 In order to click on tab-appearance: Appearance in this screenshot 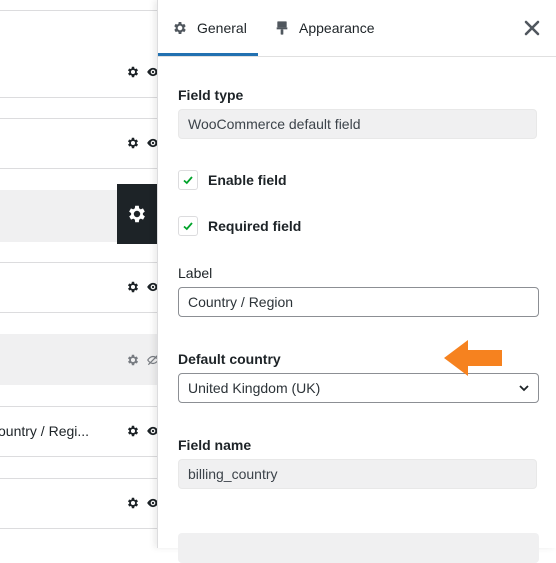, I will do `click(324, 27)`.